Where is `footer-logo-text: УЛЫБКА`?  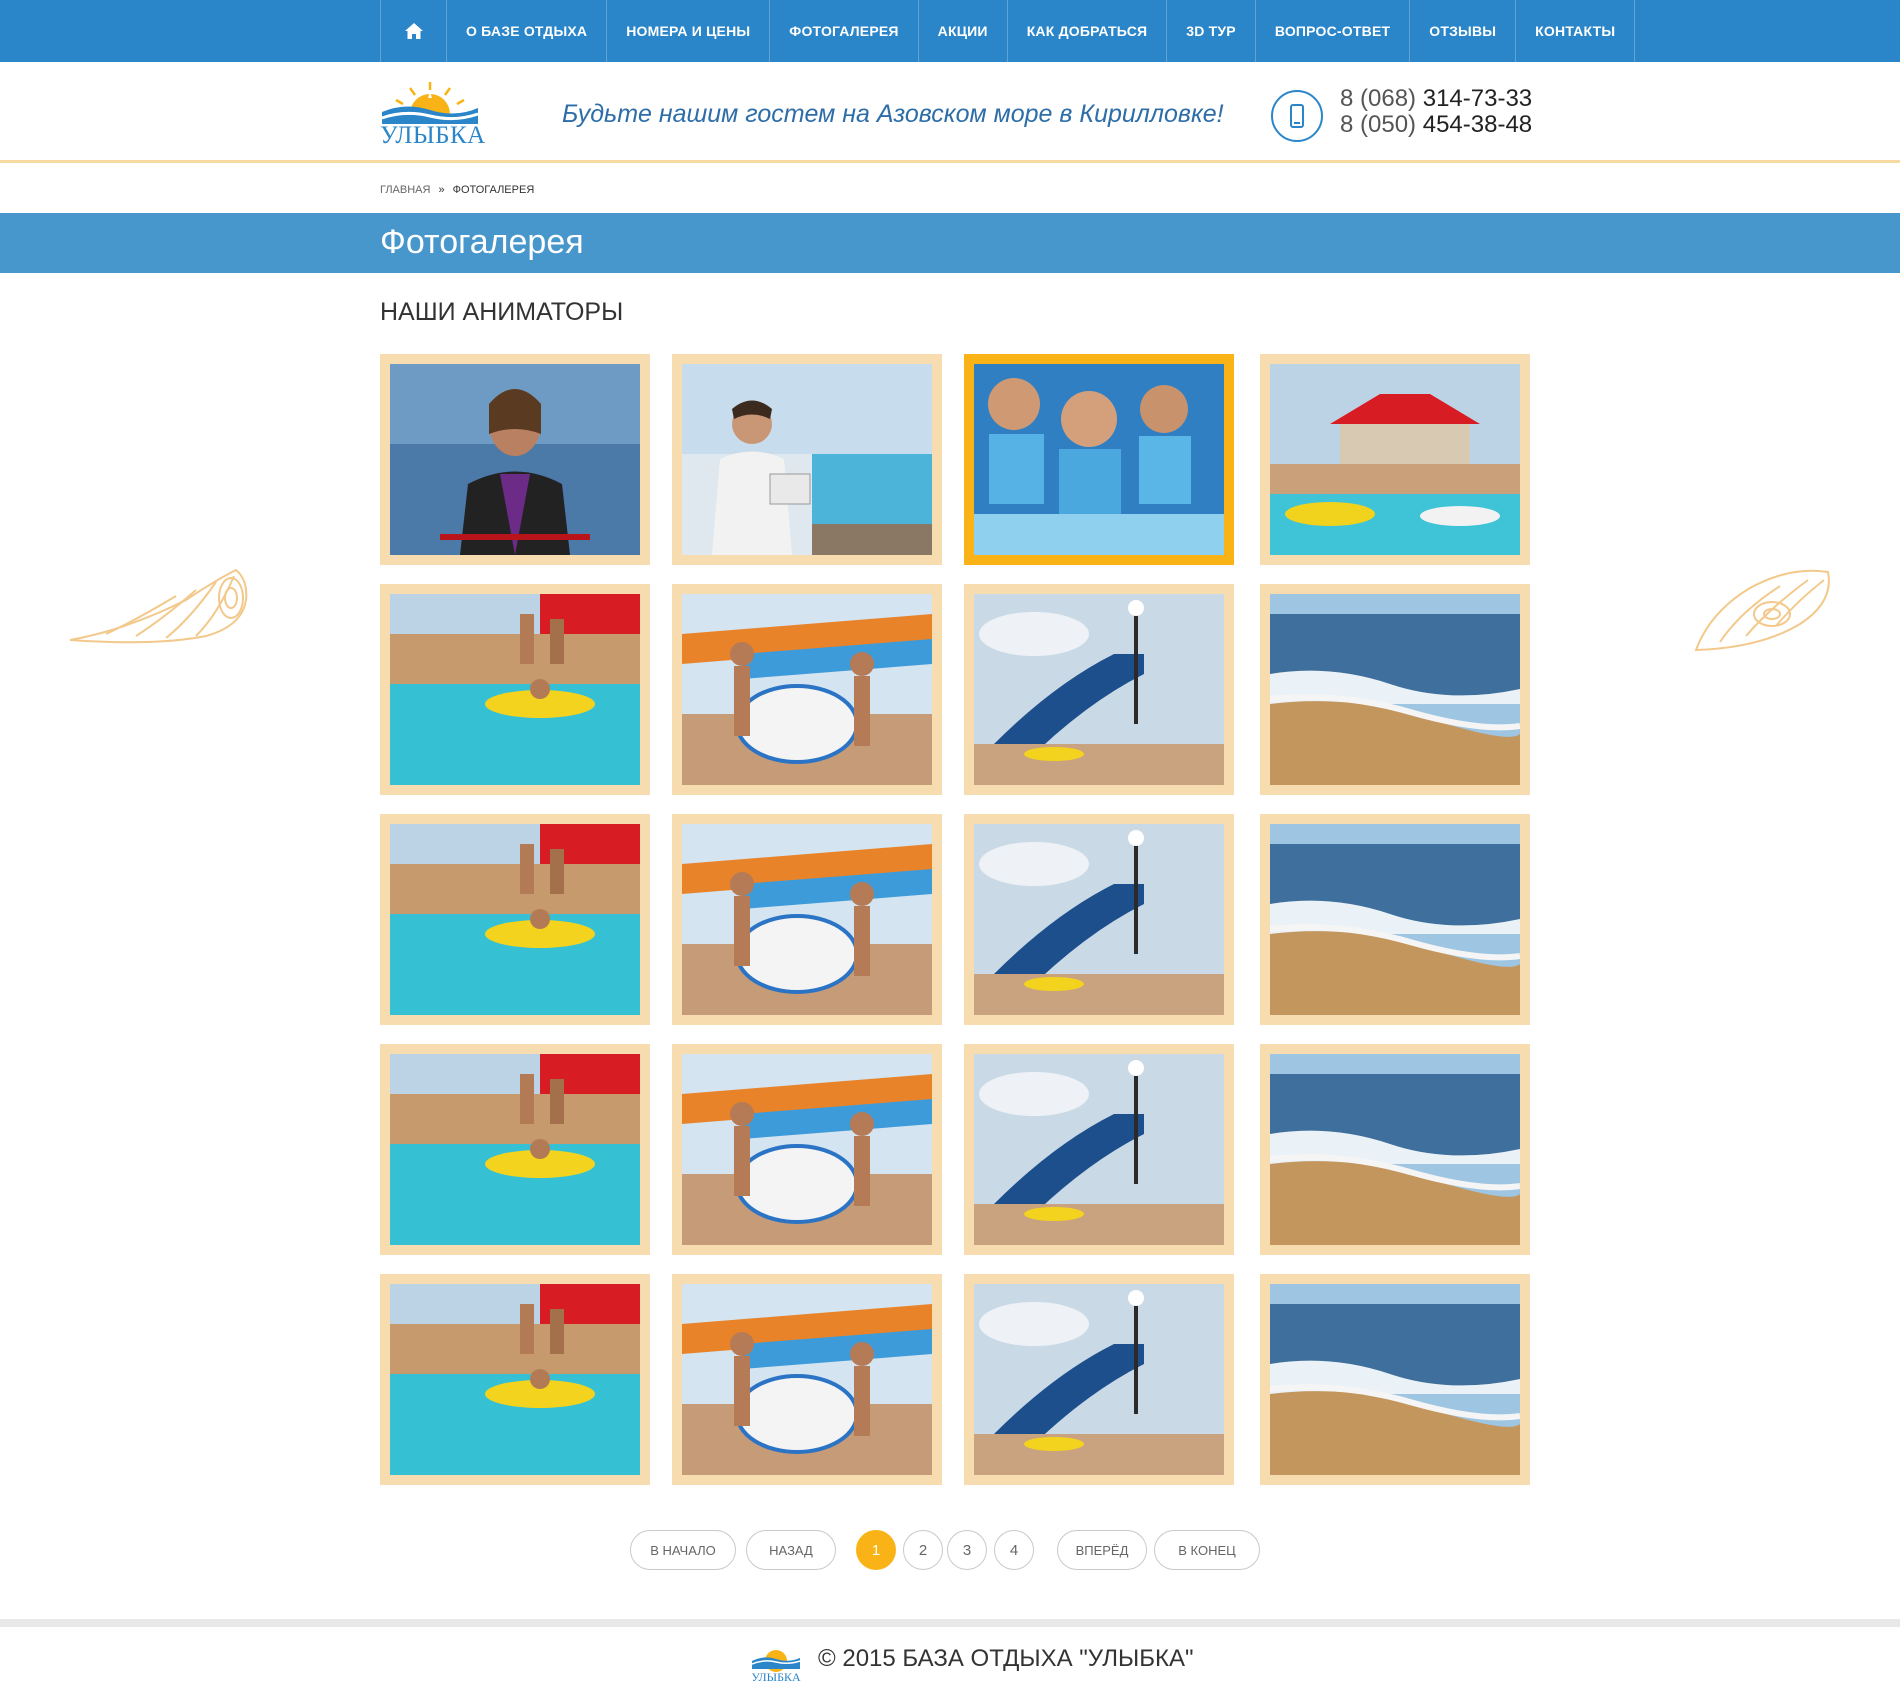
footer-logo-text: УЛЫБКА is located at coordinates (776, 1676).